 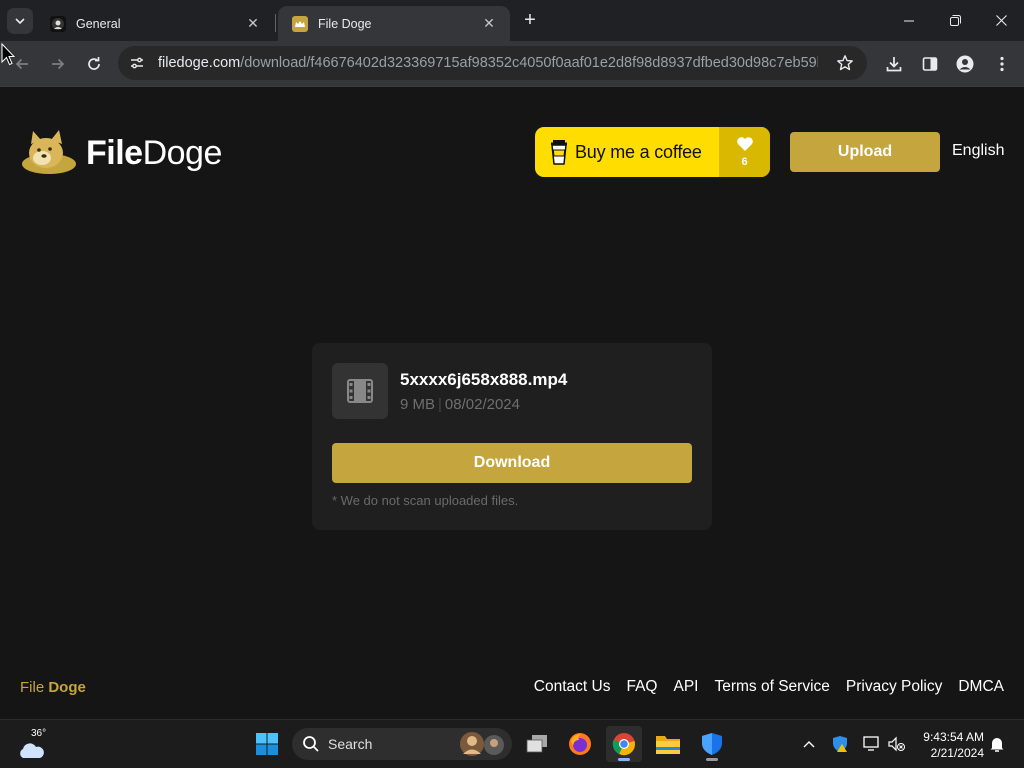 I want to click on task-view-icon, so click(x=536, y=744).